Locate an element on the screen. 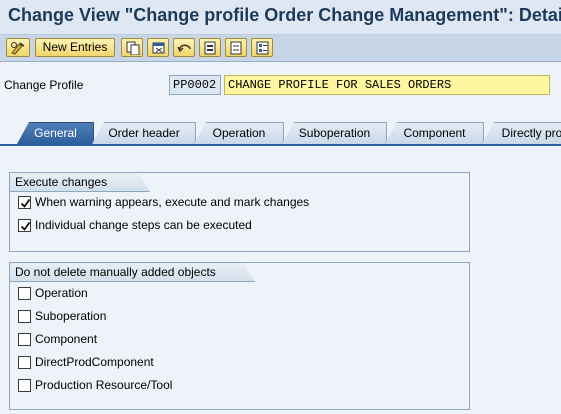 Image resolution: width=561 pixels, height=414 pixels. checkbox-label-component: Component is located at coordinates (66, 339).